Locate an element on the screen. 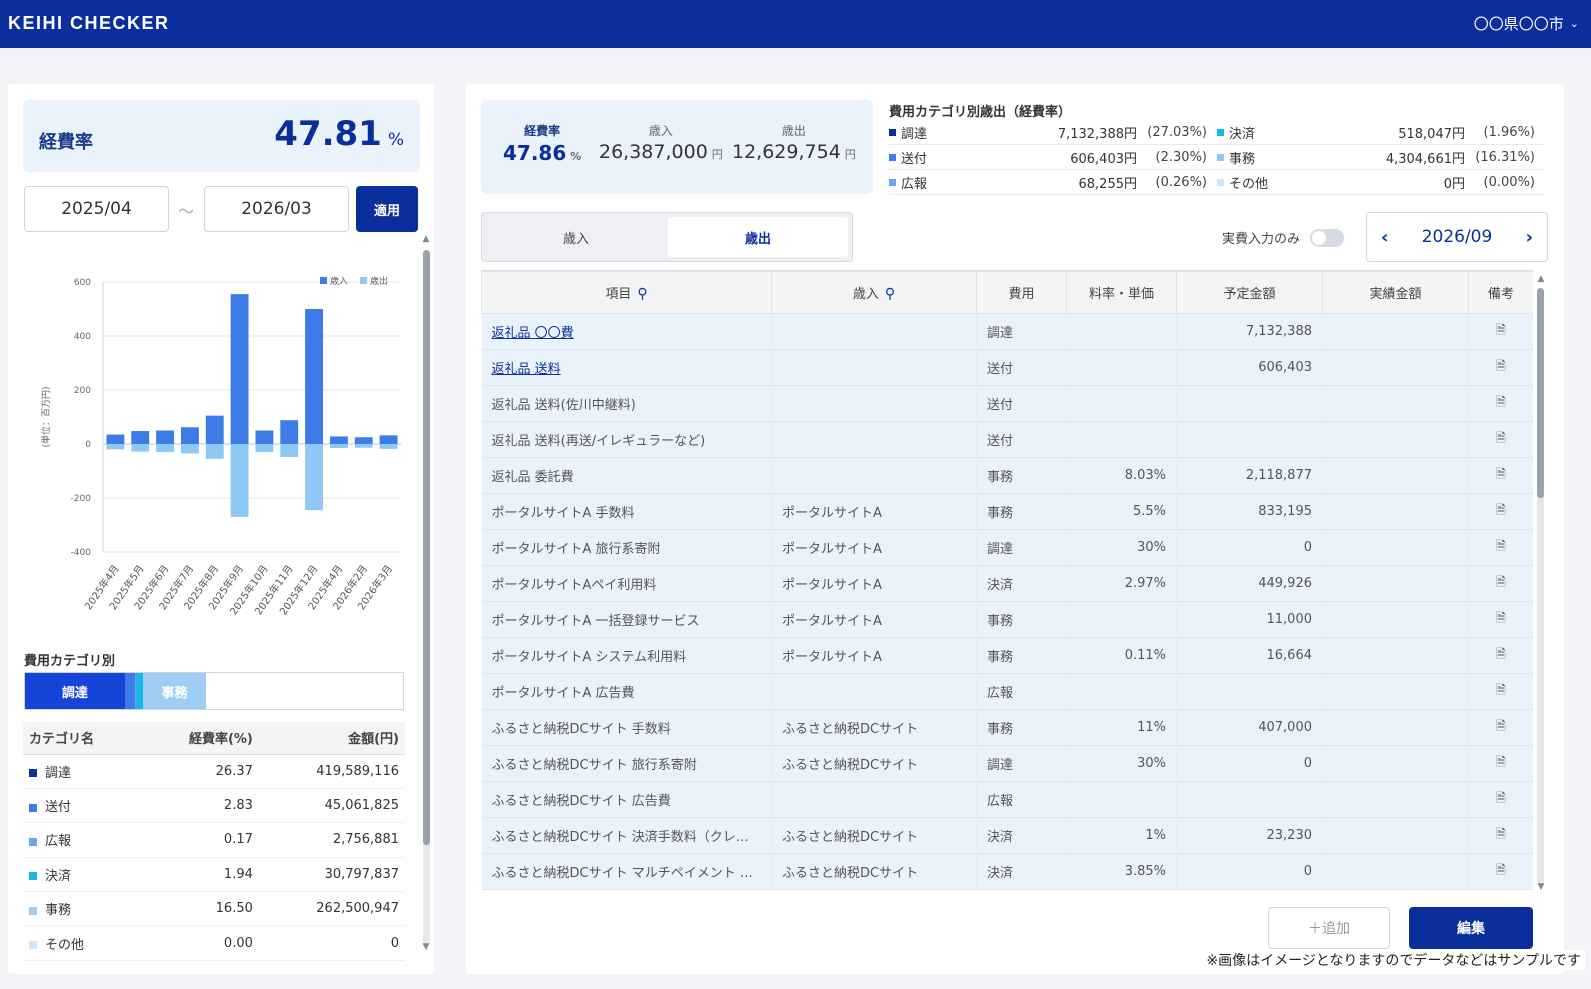 The height and width of the screenshot is (989, 1591). city-selector: 〇〇県〇〇市 ⌄ is located at coordinates (1526, 23).